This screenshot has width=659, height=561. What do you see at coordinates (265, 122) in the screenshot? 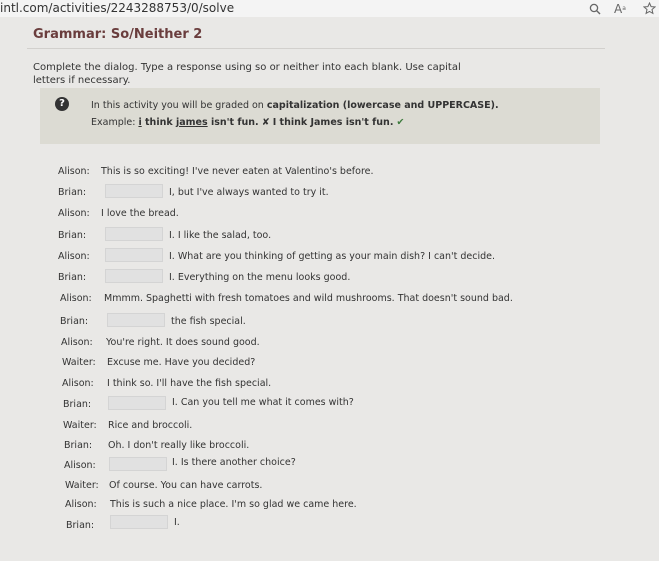
I see `x-mark-icon: ✘` at bounding box center [265, 122].